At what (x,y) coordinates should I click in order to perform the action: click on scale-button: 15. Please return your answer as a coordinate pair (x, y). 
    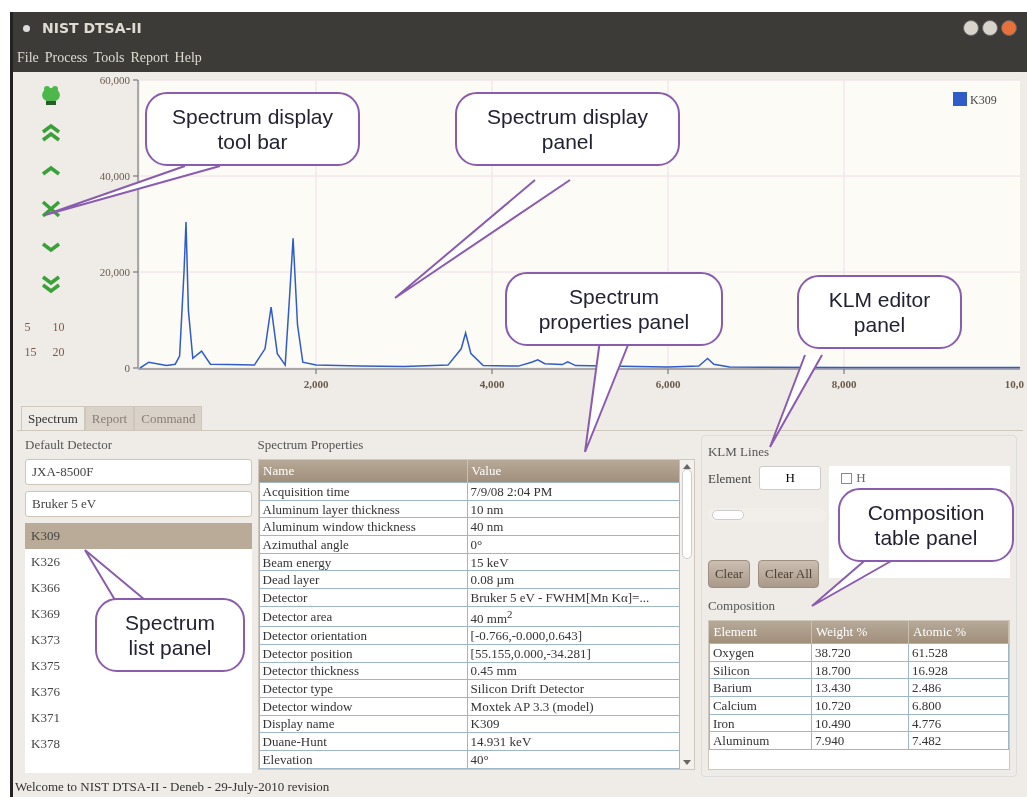
    Looking at the image, I should click on (36, 352).